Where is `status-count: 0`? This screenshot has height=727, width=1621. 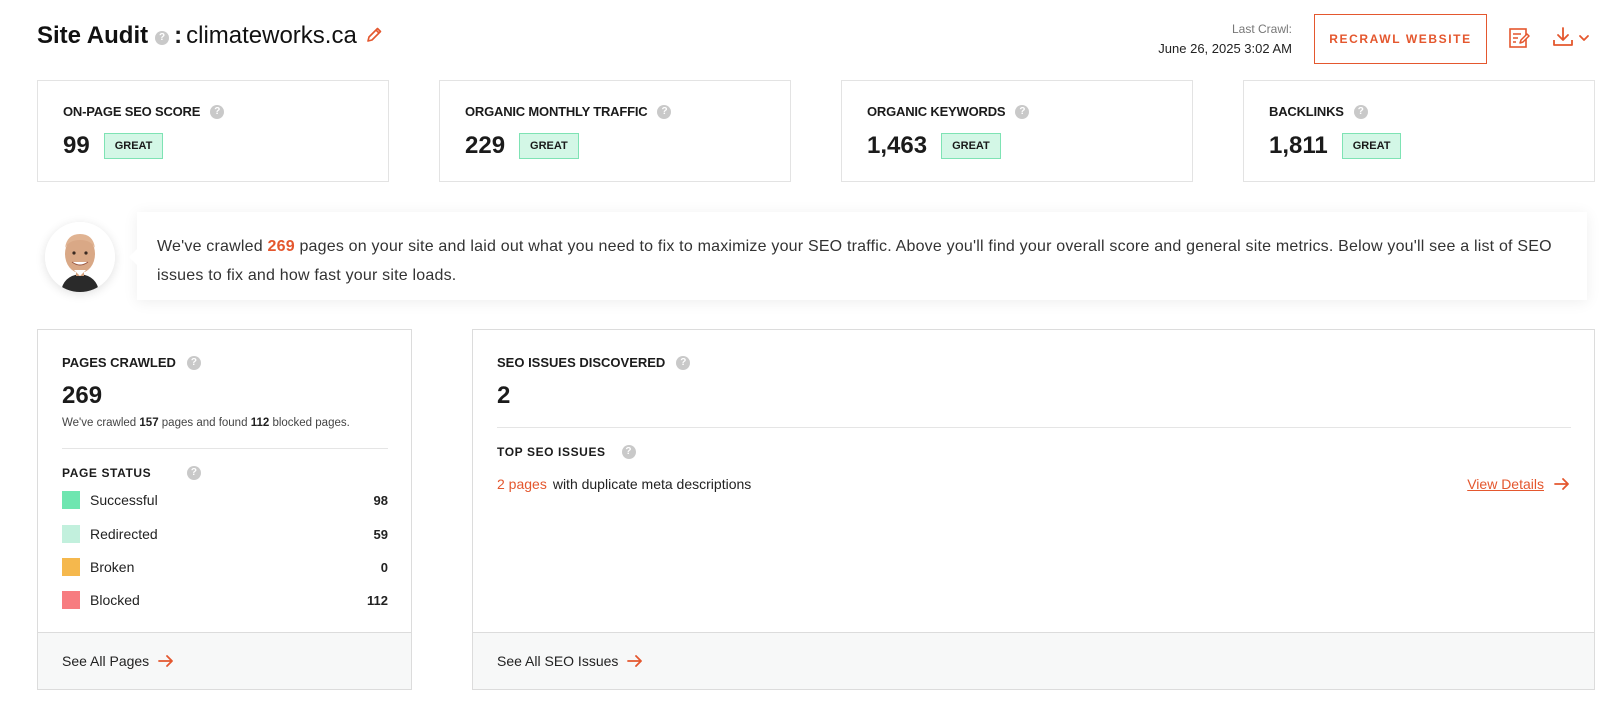
status-count: 0 is located at coordinates (384, 567).